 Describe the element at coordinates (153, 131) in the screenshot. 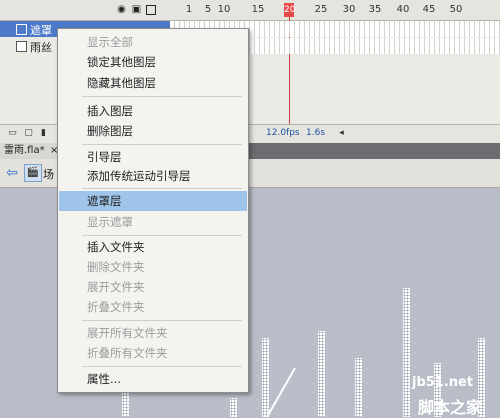

I see `menu-item-delete-layer: 删除图层` at that location.